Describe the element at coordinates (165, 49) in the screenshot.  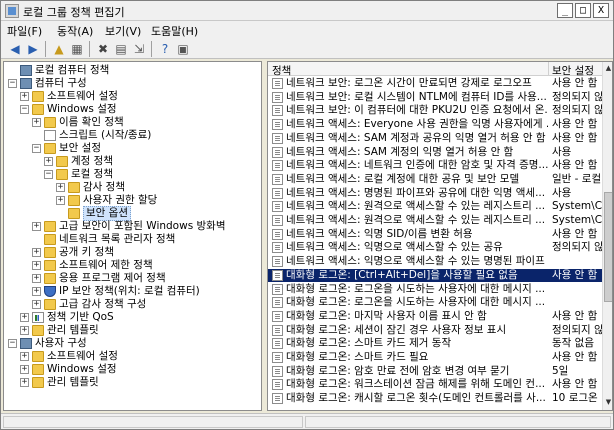
I see `help-icon: ?` at that location.